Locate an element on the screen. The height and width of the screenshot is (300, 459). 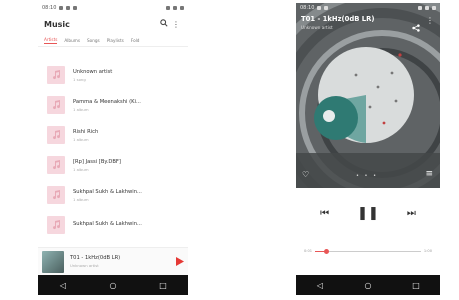
artist-name: [Rp] Jassi [By.DBF] is located at coordinates (97, 161).